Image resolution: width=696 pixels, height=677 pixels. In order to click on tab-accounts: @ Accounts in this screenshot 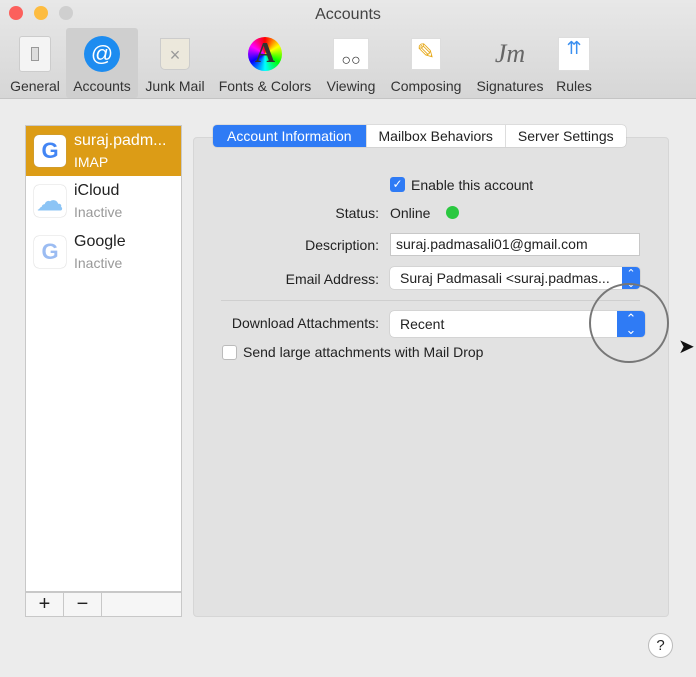, I will do `click(102, 63)`.